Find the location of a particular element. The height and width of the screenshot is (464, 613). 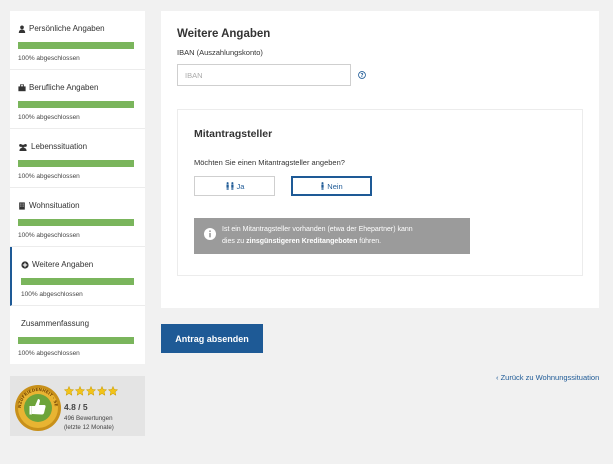

coapplicant-no-button: Nein is located at coordinates (331, 186).